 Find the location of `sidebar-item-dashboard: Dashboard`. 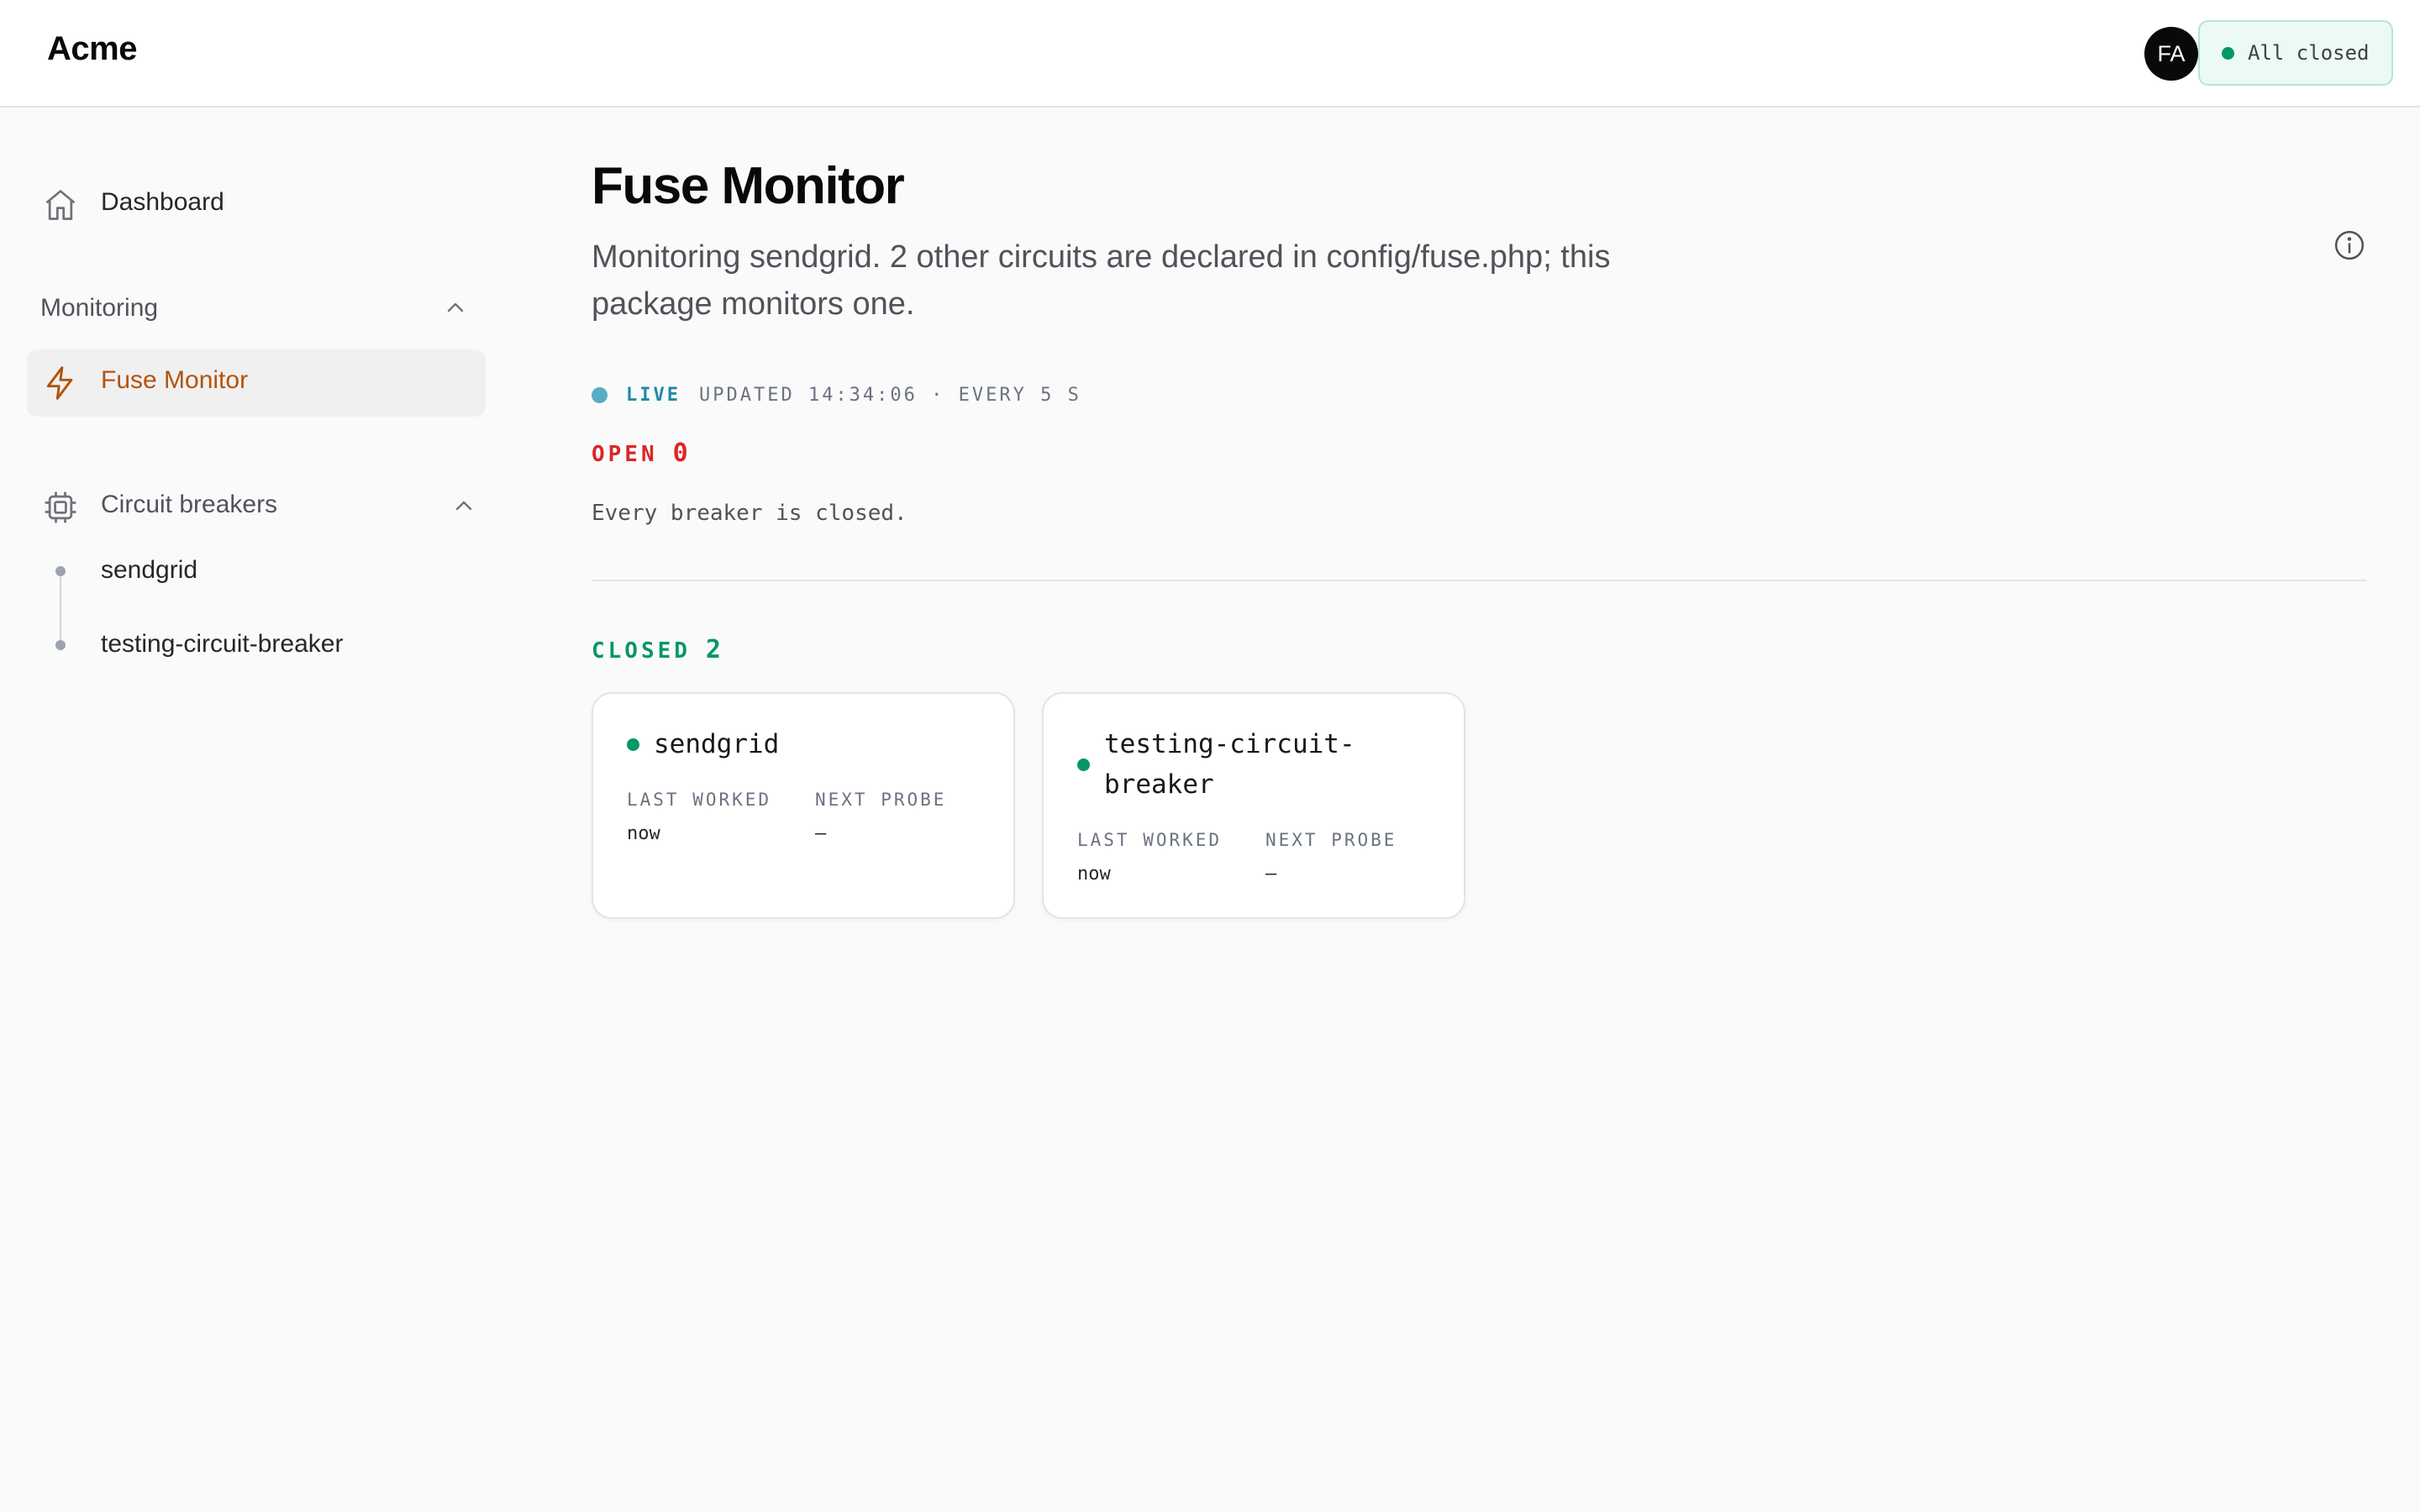

sidebar-item-dashboard: Dashboard is located at coordinates (252, 205).